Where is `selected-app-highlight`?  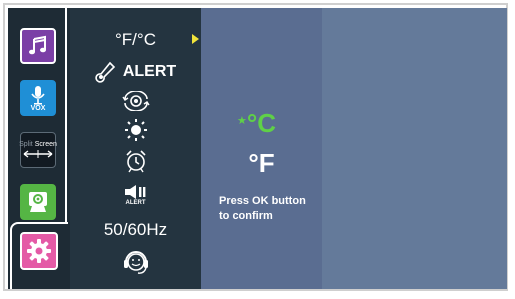
selected-app-highlight is located at coordinates (39, 255).